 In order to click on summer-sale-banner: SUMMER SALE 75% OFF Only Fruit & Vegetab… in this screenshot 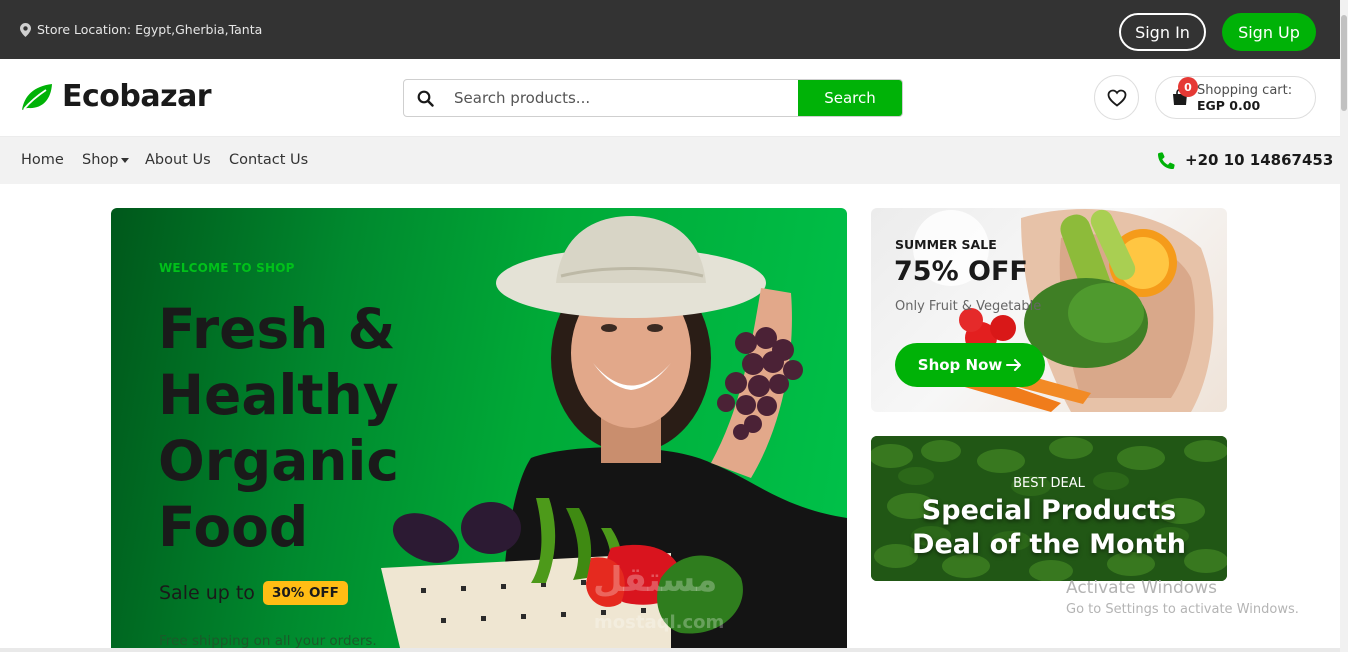, I will do `click(1049, 310)`.